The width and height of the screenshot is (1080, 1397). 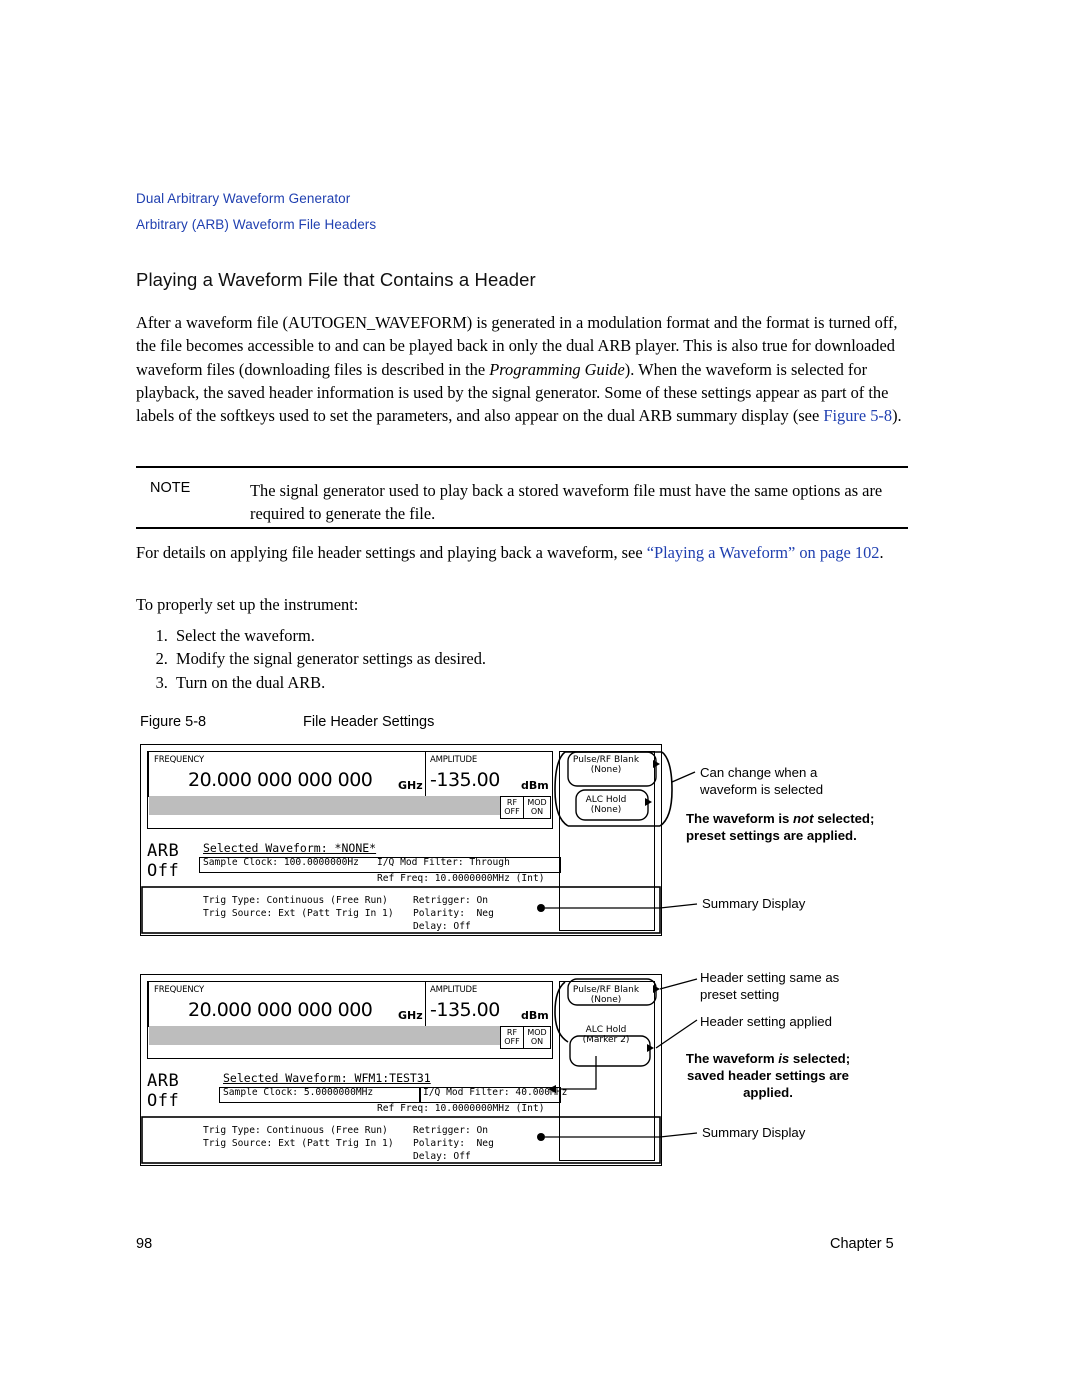 I want to click on softkey-pulse-rf-blank-1: Pulse/RF Blank (None), so click(x=606, y=765).